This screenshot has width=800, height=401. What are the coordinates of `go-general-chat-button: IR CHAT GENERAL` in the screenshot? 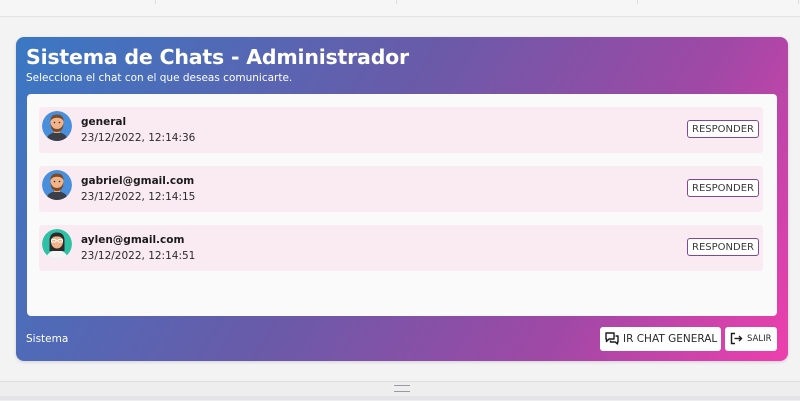 It's located at (660, 339).